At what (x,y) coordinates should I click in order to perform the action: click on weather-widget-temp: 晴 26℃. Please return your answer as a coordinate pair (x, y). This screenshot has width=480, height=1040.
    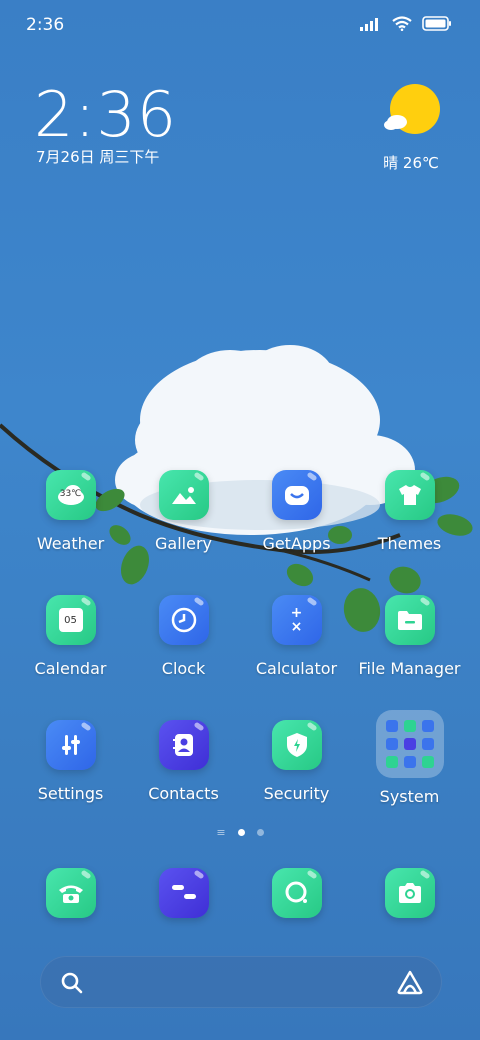
    Looking at the image, I should click on (411, 163).